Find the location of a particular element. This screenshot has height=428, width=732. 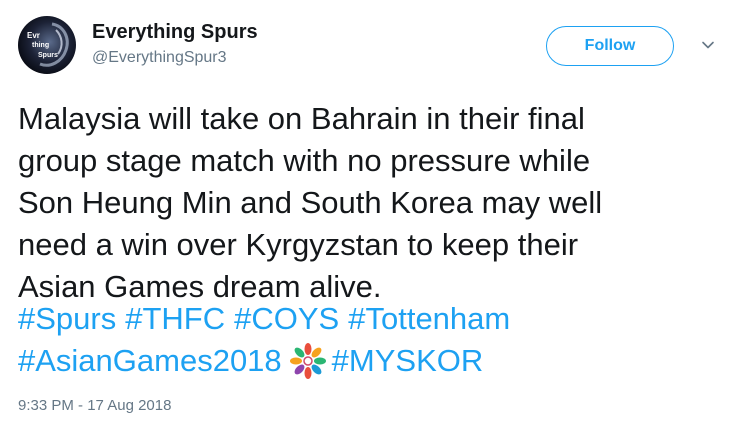

avatar: Evr thing Spurs is located at coordinates (47, 45).